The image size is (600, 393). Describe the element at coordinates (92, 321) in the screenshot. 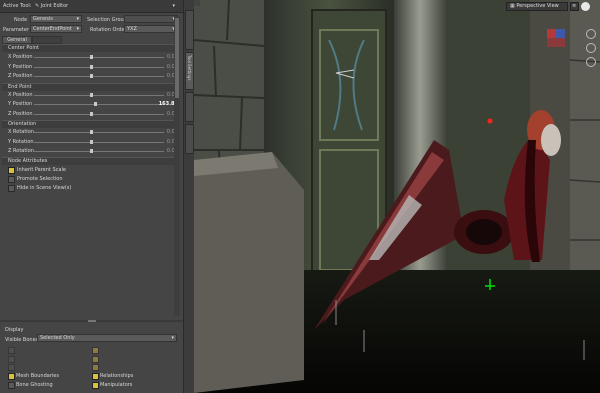

I see `splitter-grip` at that location.